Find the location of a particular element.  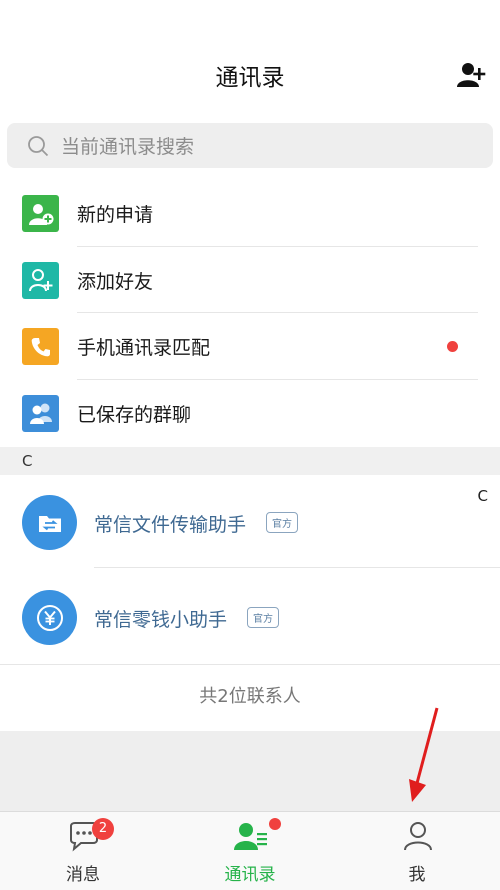

tab-label: 消息 is located at coordinates (83, 875).